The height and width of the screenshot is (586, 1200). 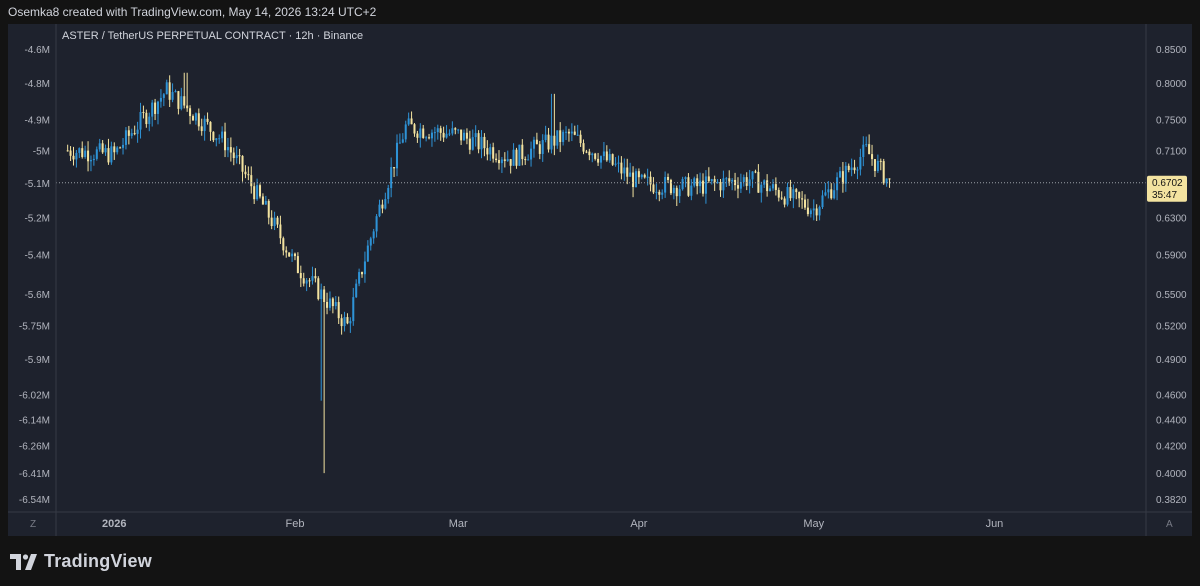 I want to click on time-axis-label: Apr, so click(x=638, y=524).